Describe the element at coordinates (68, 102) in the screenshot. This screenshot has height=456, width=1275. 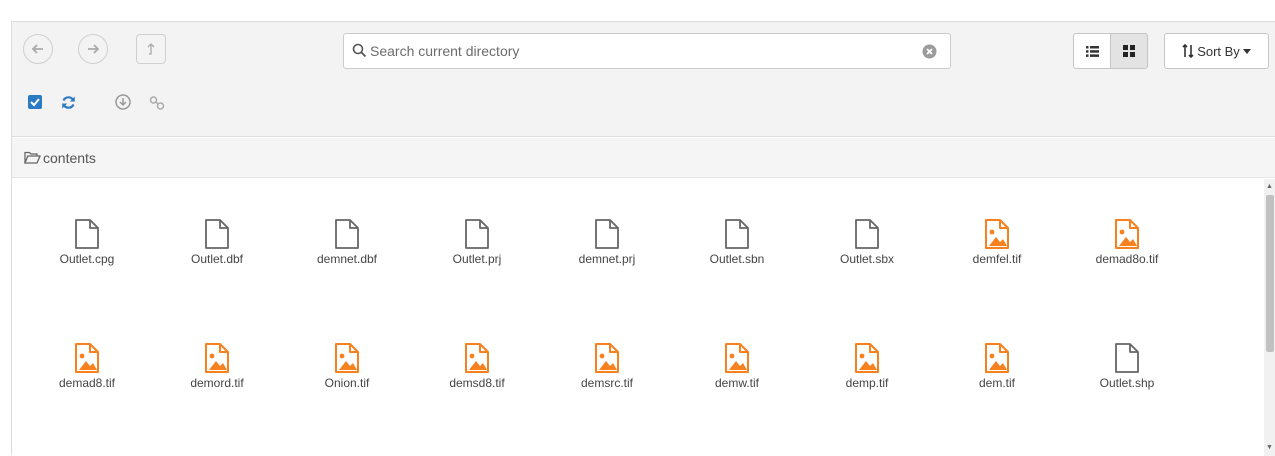
I see `refresh-icon` at that location.